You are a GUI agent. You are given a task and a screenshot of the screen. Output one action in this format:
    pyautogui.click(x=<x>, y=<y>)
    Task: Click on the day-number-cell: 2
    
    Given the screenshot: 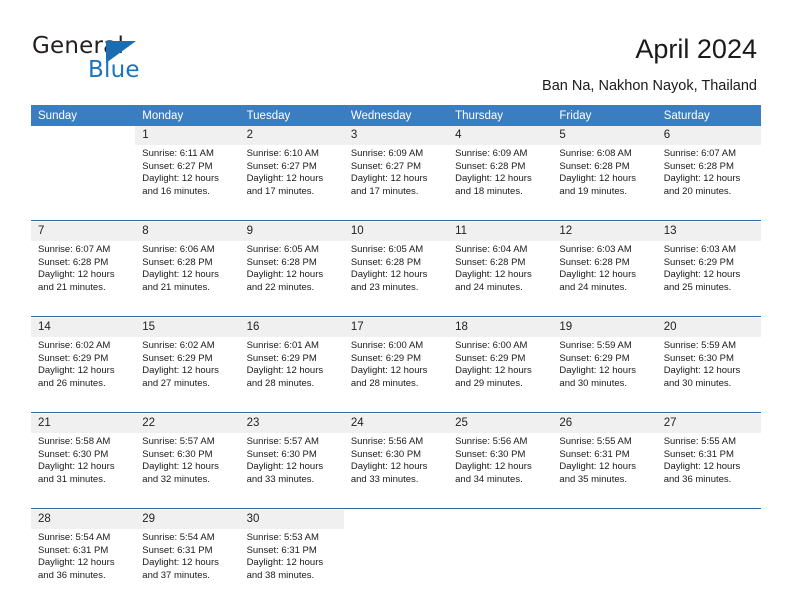 What is the action you would take?
    pyautogui.click(x=291, y=135)
    